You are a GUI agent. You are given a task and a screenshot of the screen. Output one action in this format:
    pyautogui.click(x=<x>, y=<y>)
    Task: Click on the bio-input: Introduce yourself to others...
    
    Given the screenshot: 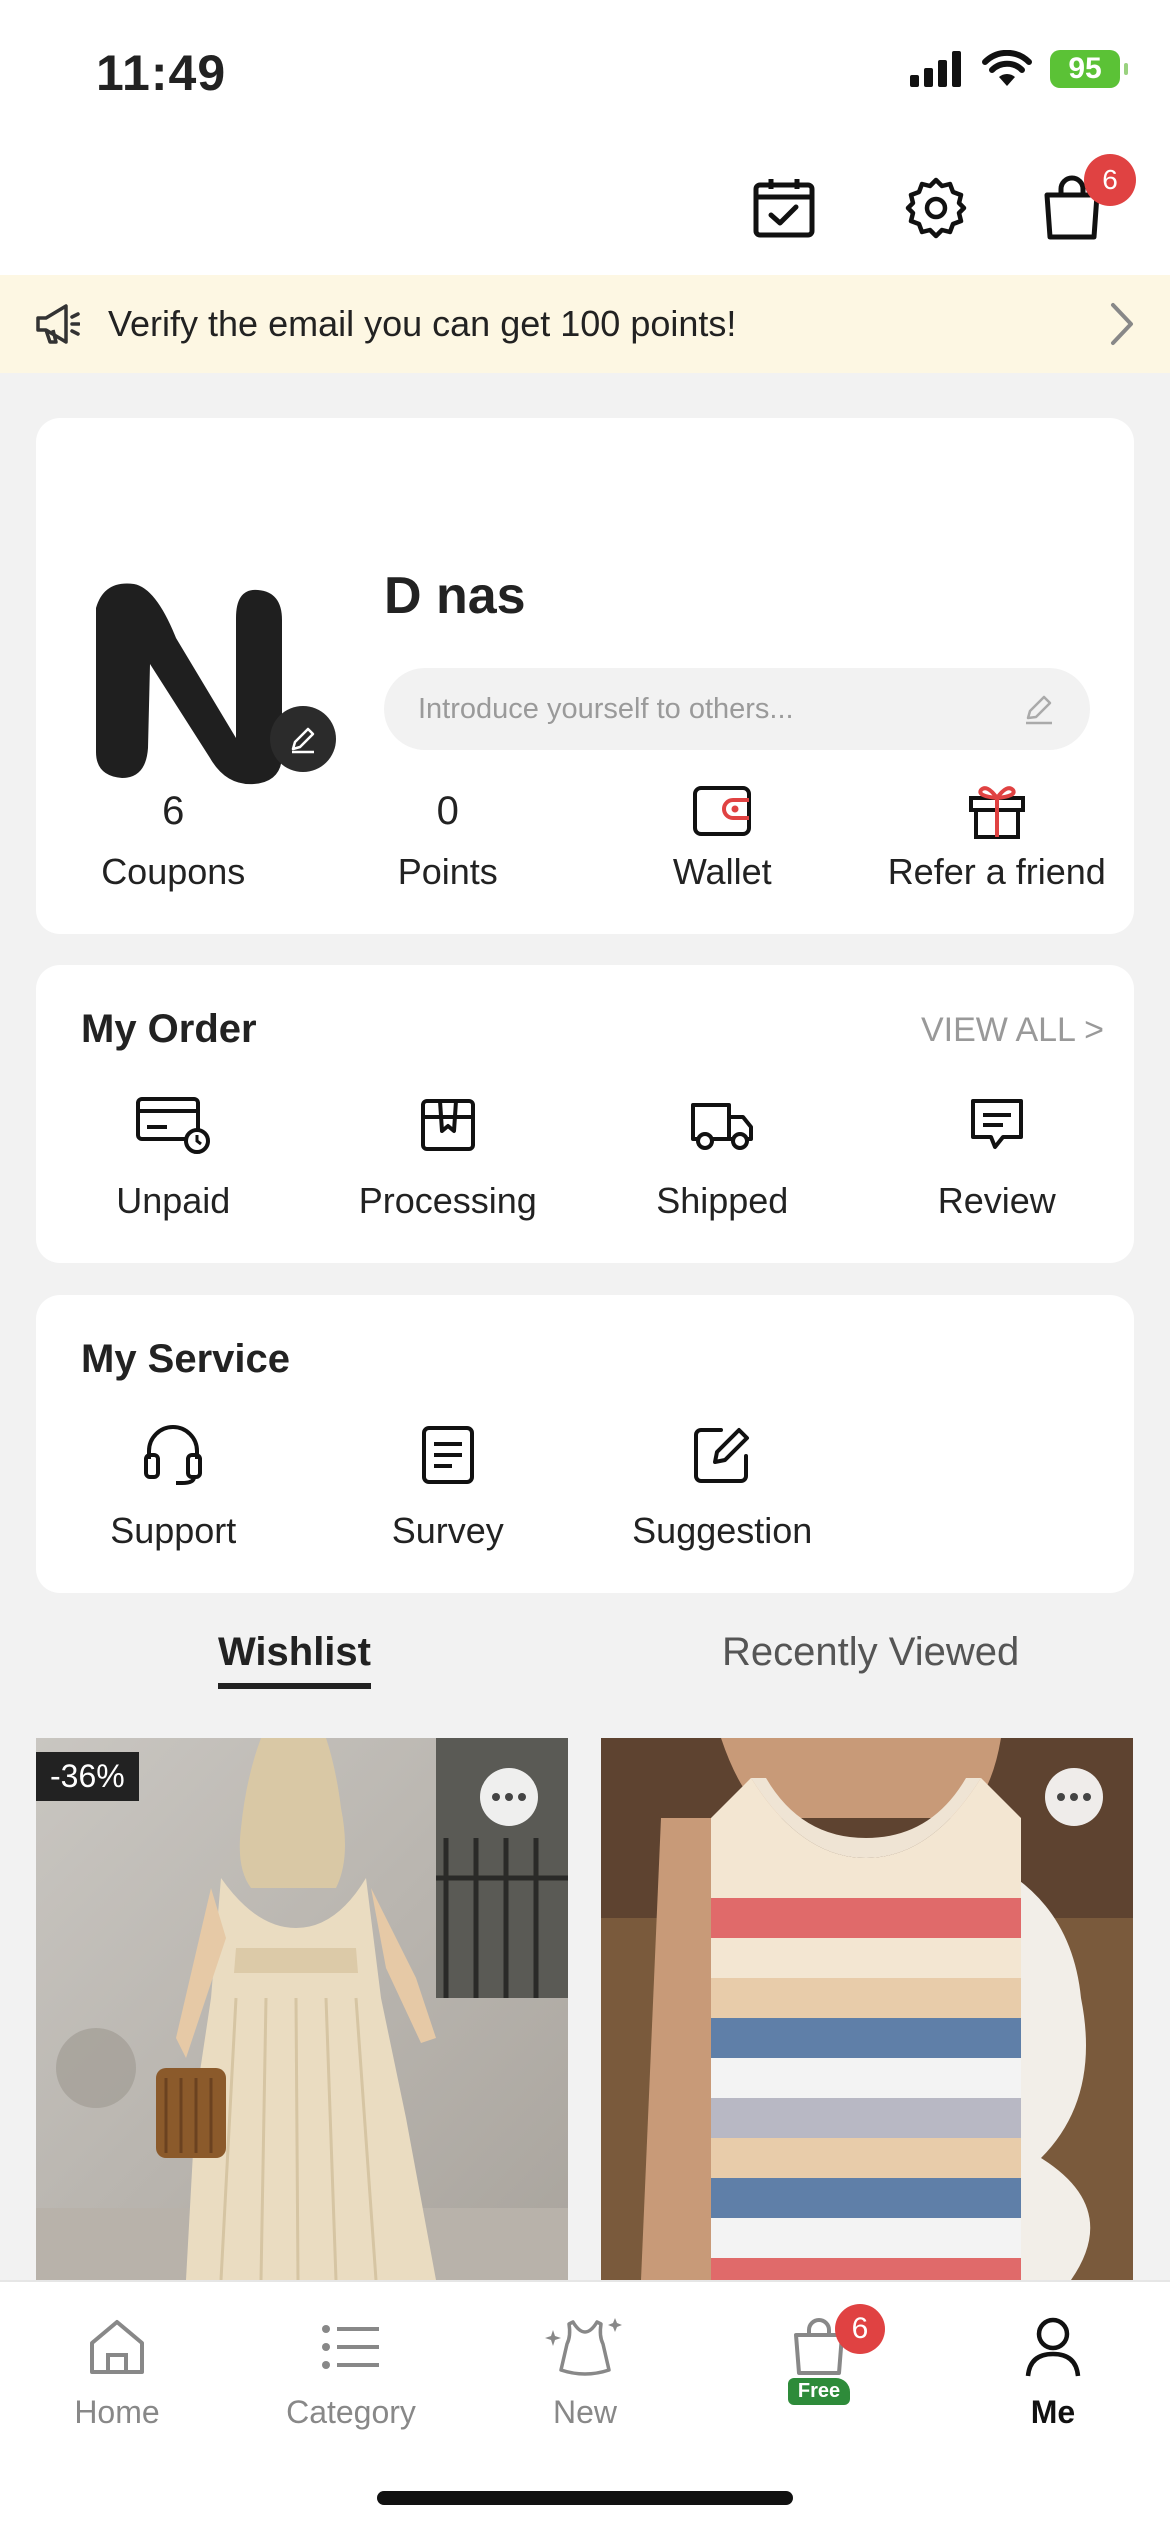 What is the action you would take?
    pyautogui.click(x=737, y=709)
    